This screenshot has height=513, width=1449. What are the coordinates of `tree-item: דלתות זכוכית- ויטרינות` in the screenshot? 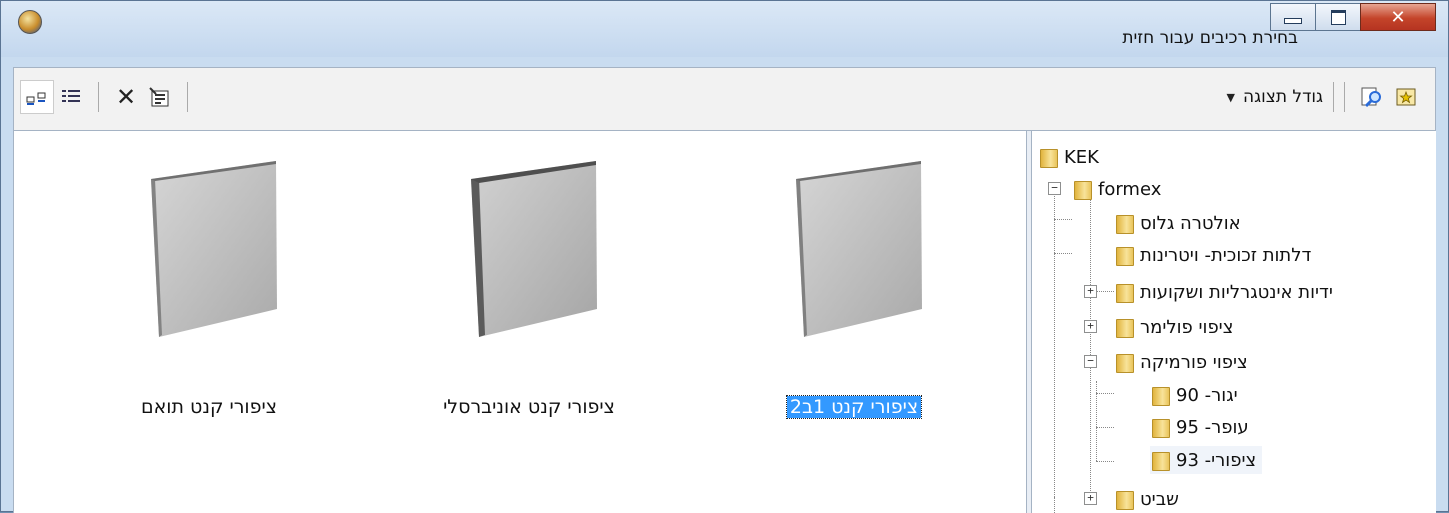 It's located at (1212, 255).